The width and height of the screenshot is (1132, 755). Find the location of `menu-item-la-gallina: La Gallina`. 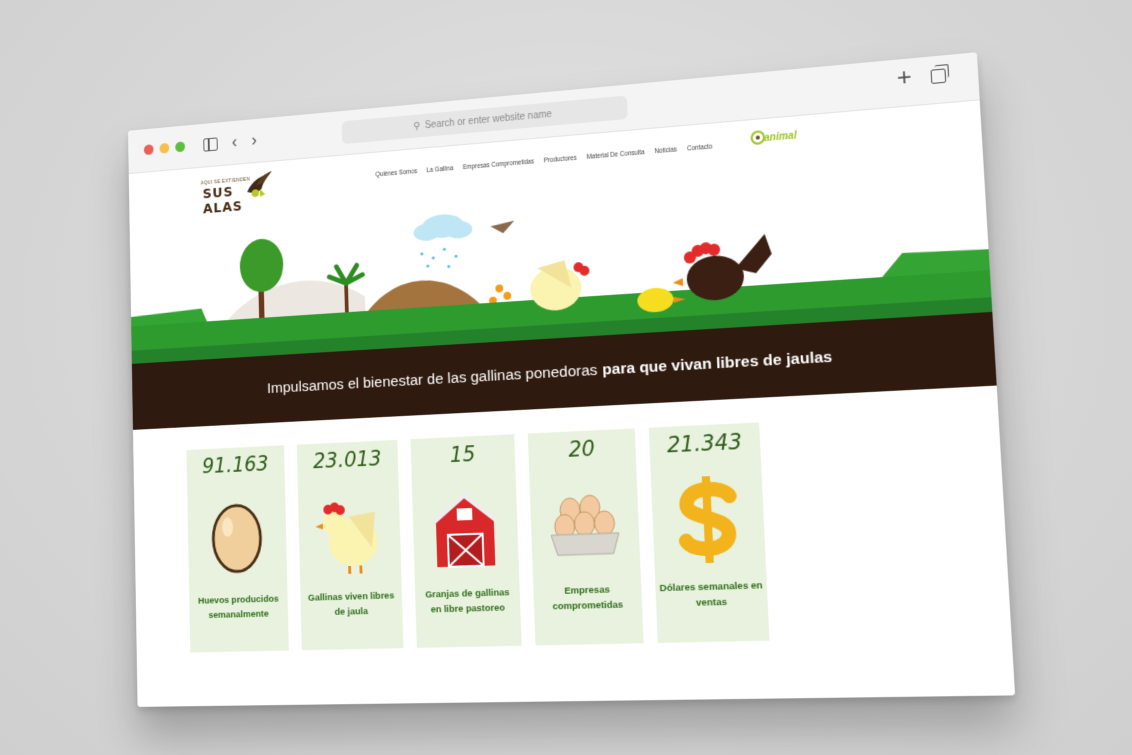

menu-item-la-gallina: La Gallina is located at coordinates (439, 169).